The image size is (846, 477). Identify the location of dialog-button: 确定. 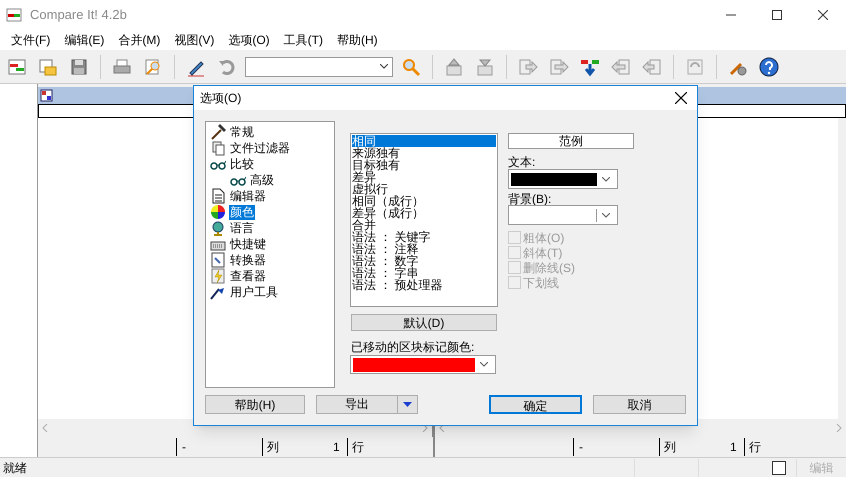
(535, 404).